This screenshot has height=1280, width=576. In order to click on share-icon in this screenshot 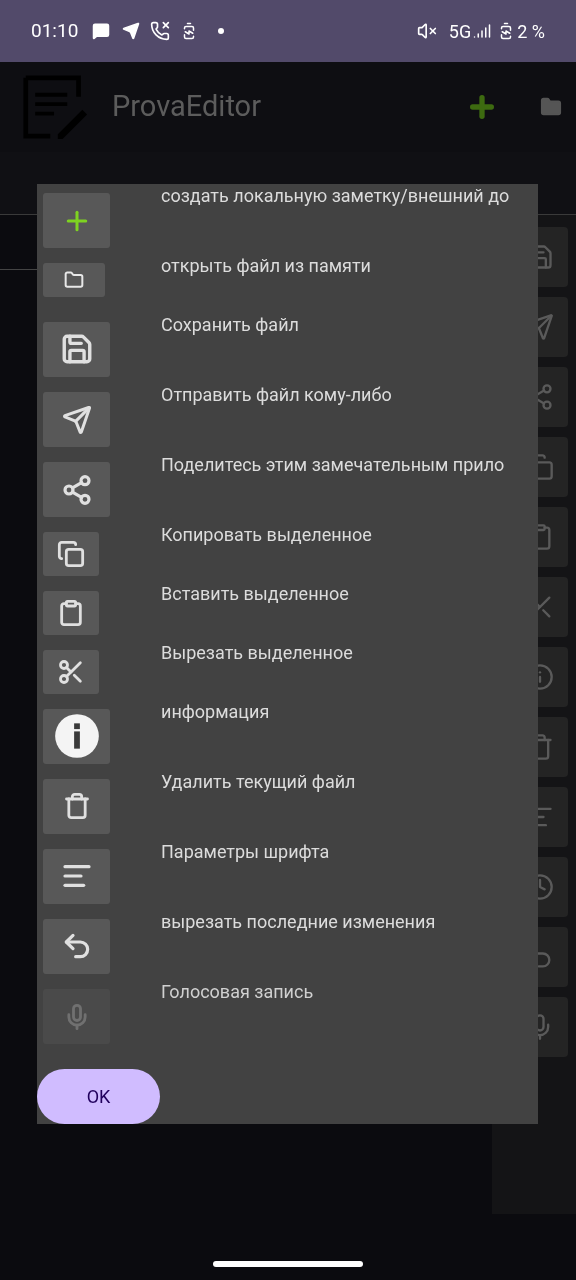, I will do `click(76, 489)`.